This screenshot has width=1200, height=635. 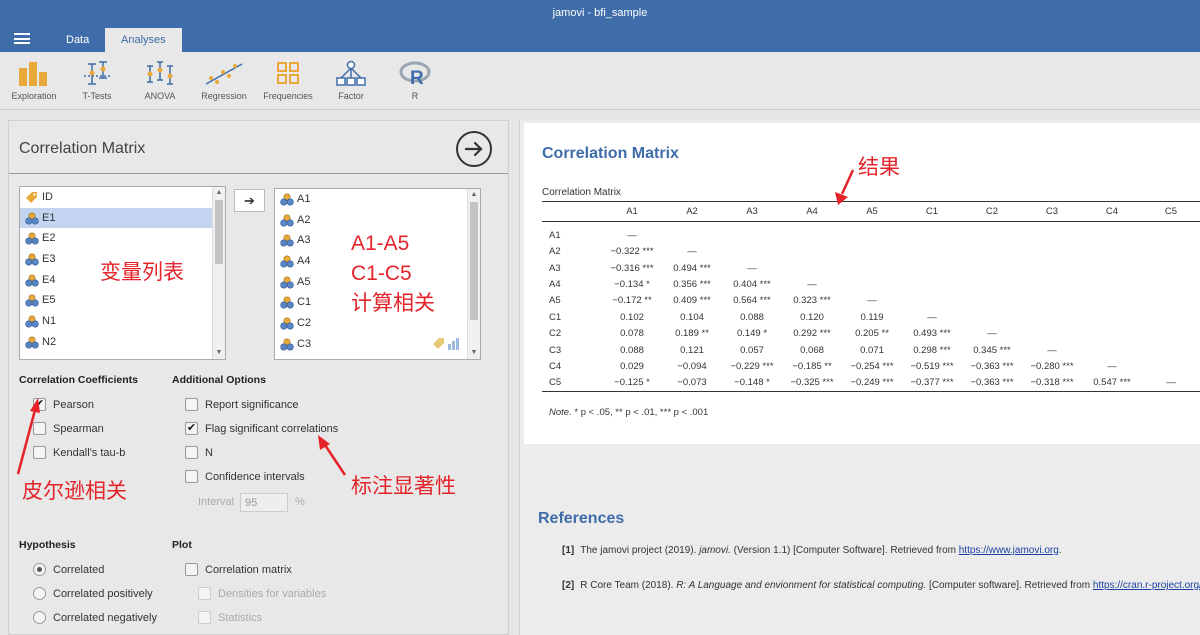 I want to click on kendall-label: Kendall's tau-b, so click(x=89, y=453).